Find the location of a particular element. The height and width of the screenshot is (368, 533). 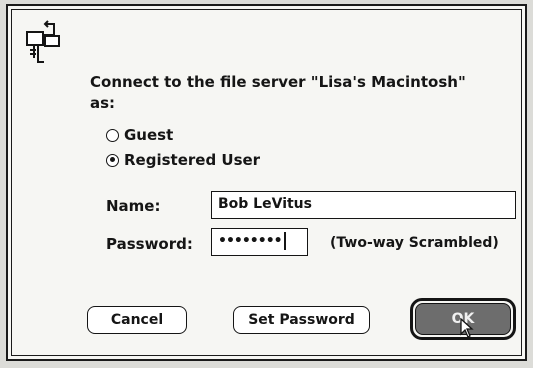

guest-radio is located at coordinates (112, 135).